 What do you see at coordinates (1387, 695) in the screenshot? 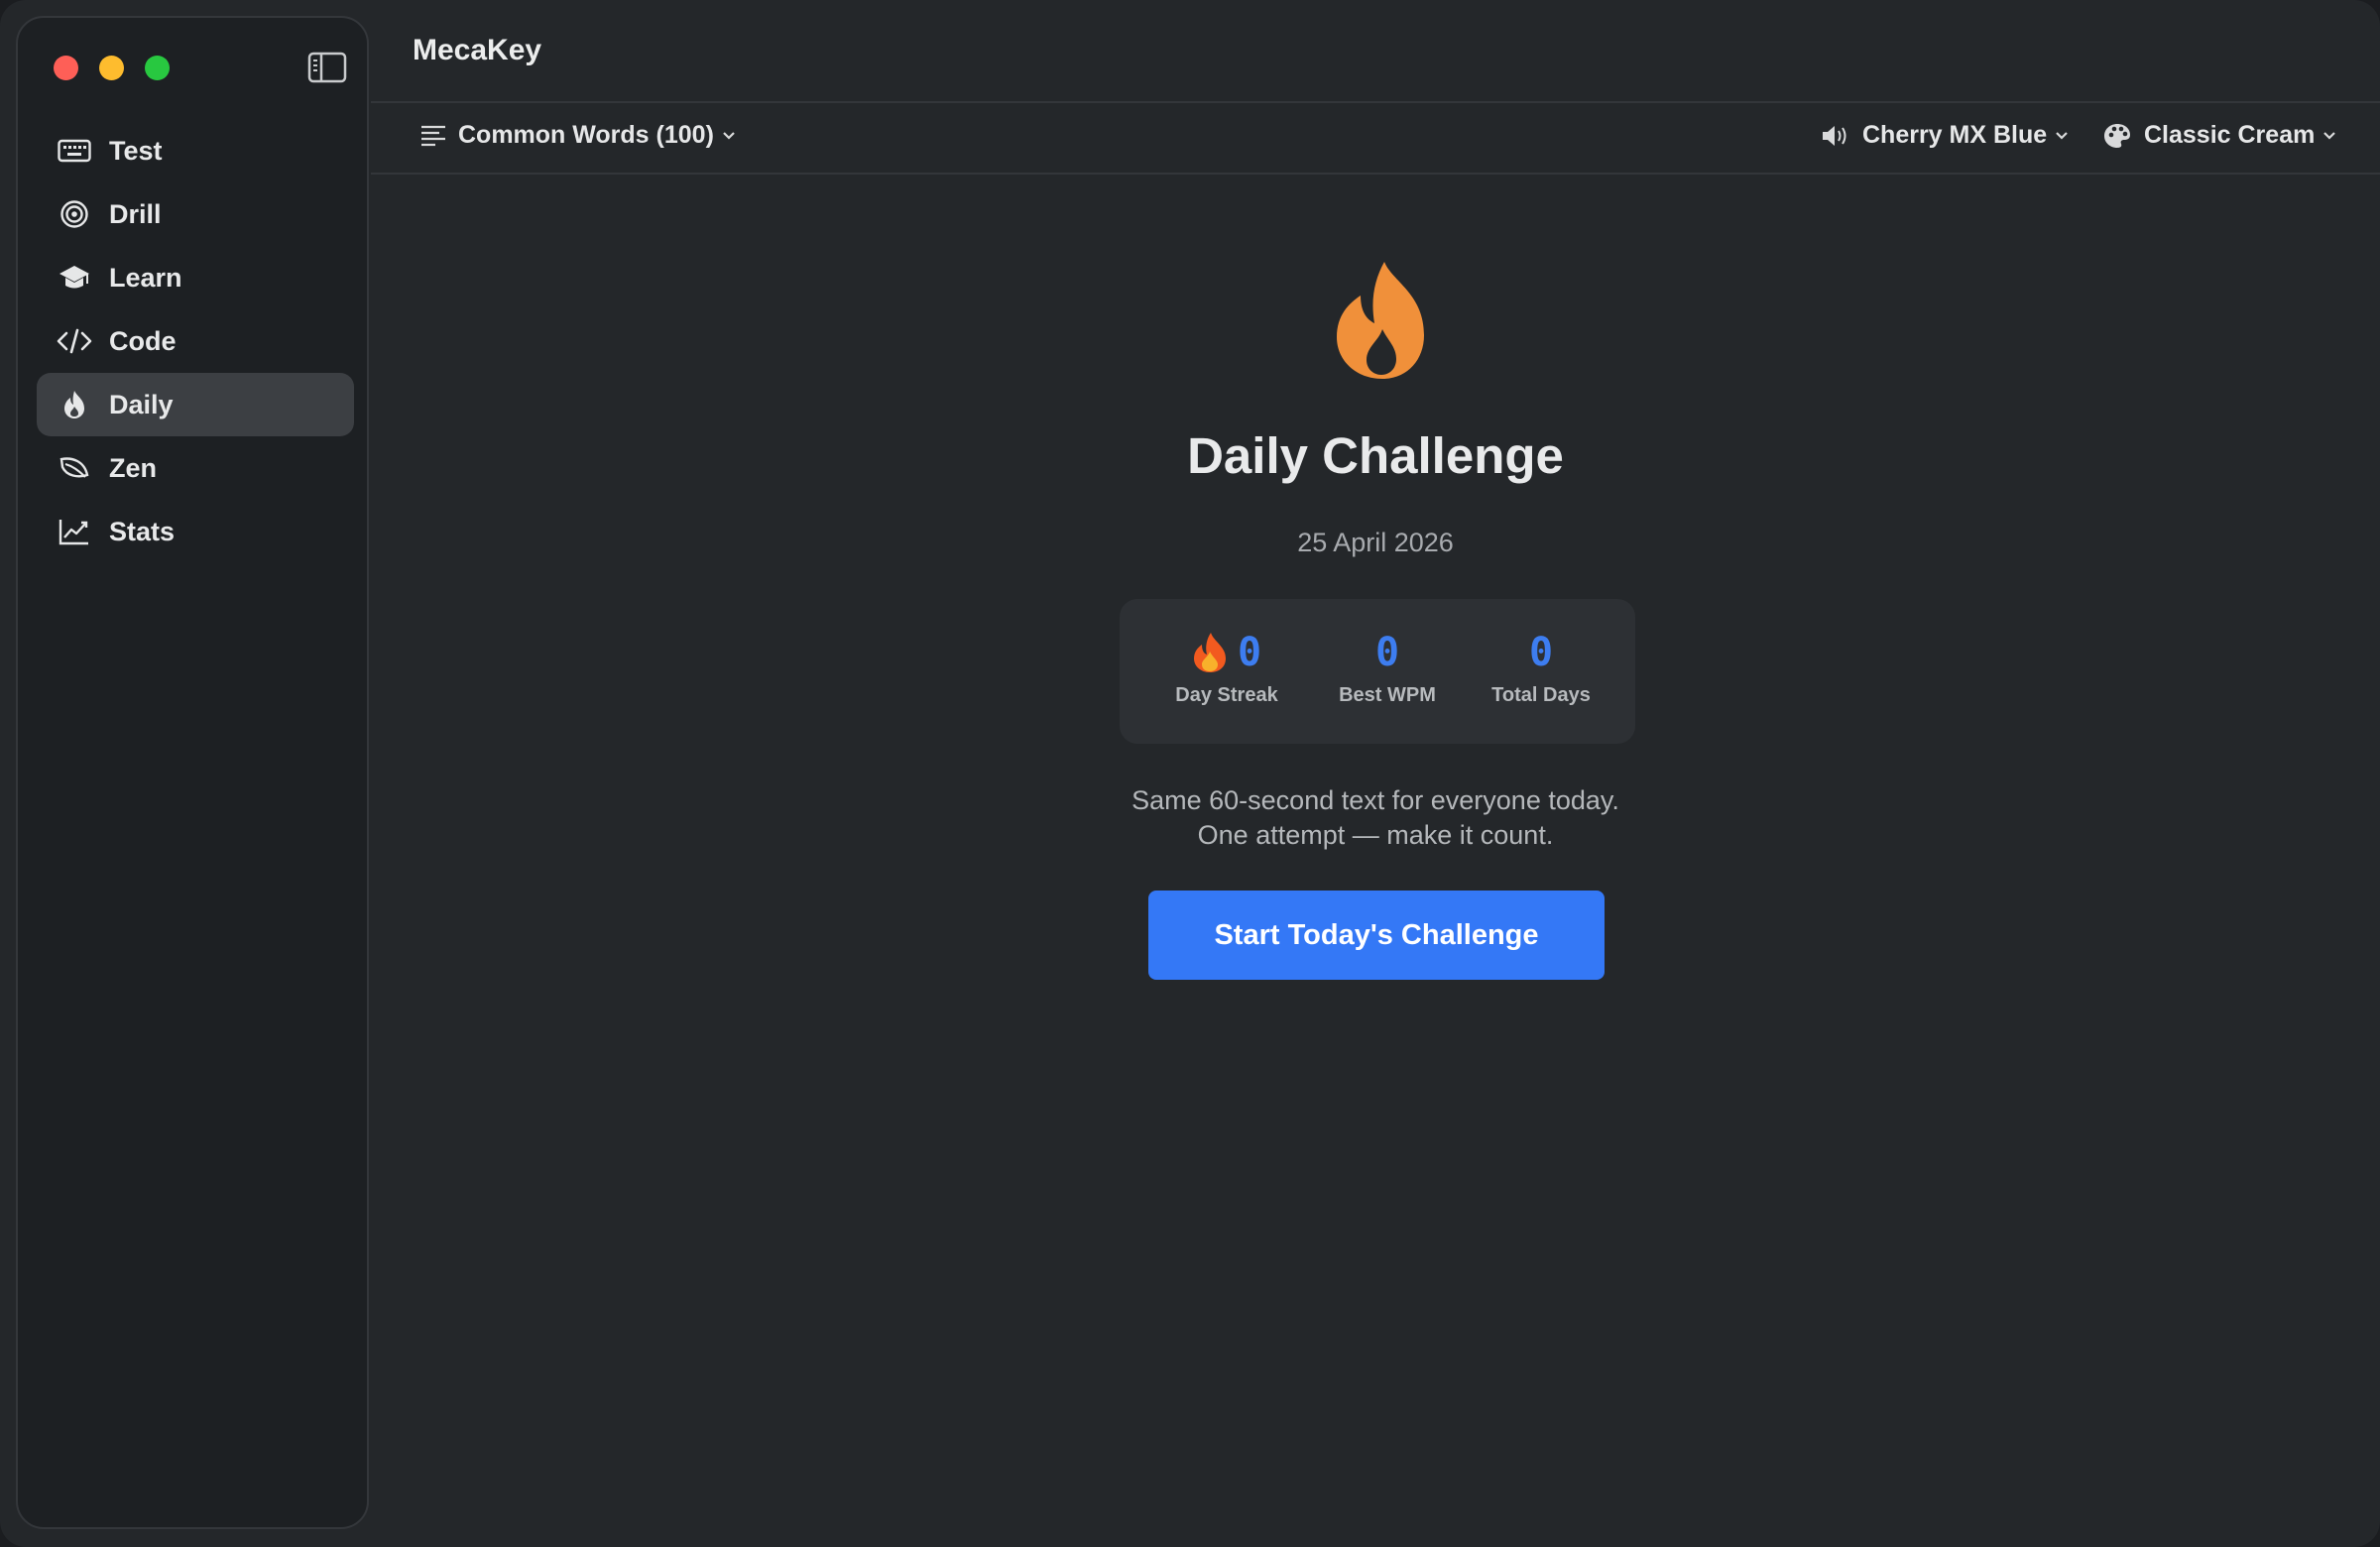
I see `stat-label: Best WPM` at bounding box center [1387, 695].